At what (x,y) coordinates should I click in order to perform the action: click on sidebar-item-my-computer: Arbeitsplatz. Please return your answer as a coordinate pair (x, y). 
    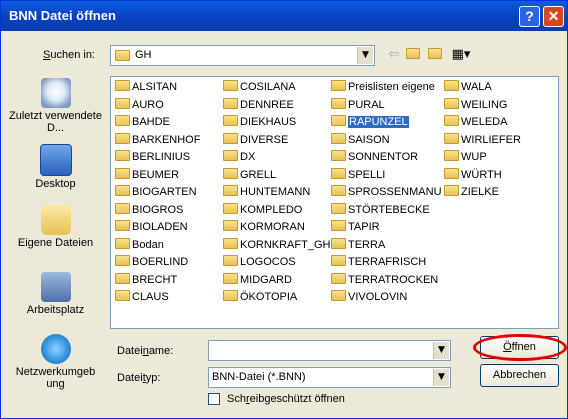
    Looking at the image, I should click on (55, 294).